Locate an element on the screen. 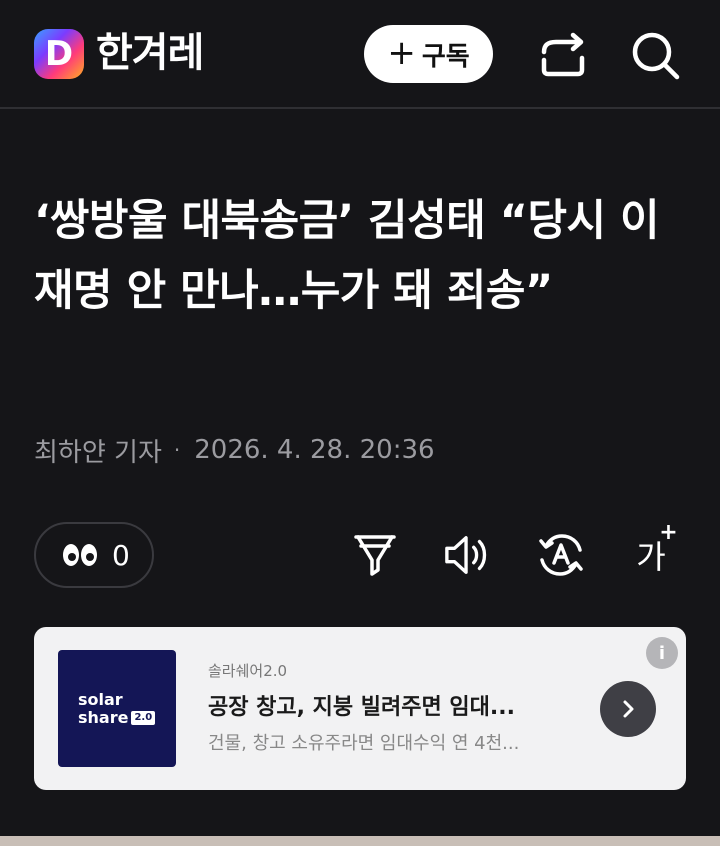 The width and height of the screenshot is (720, 846). brand-name: 한겨레 is located at coordinates (150, 53).